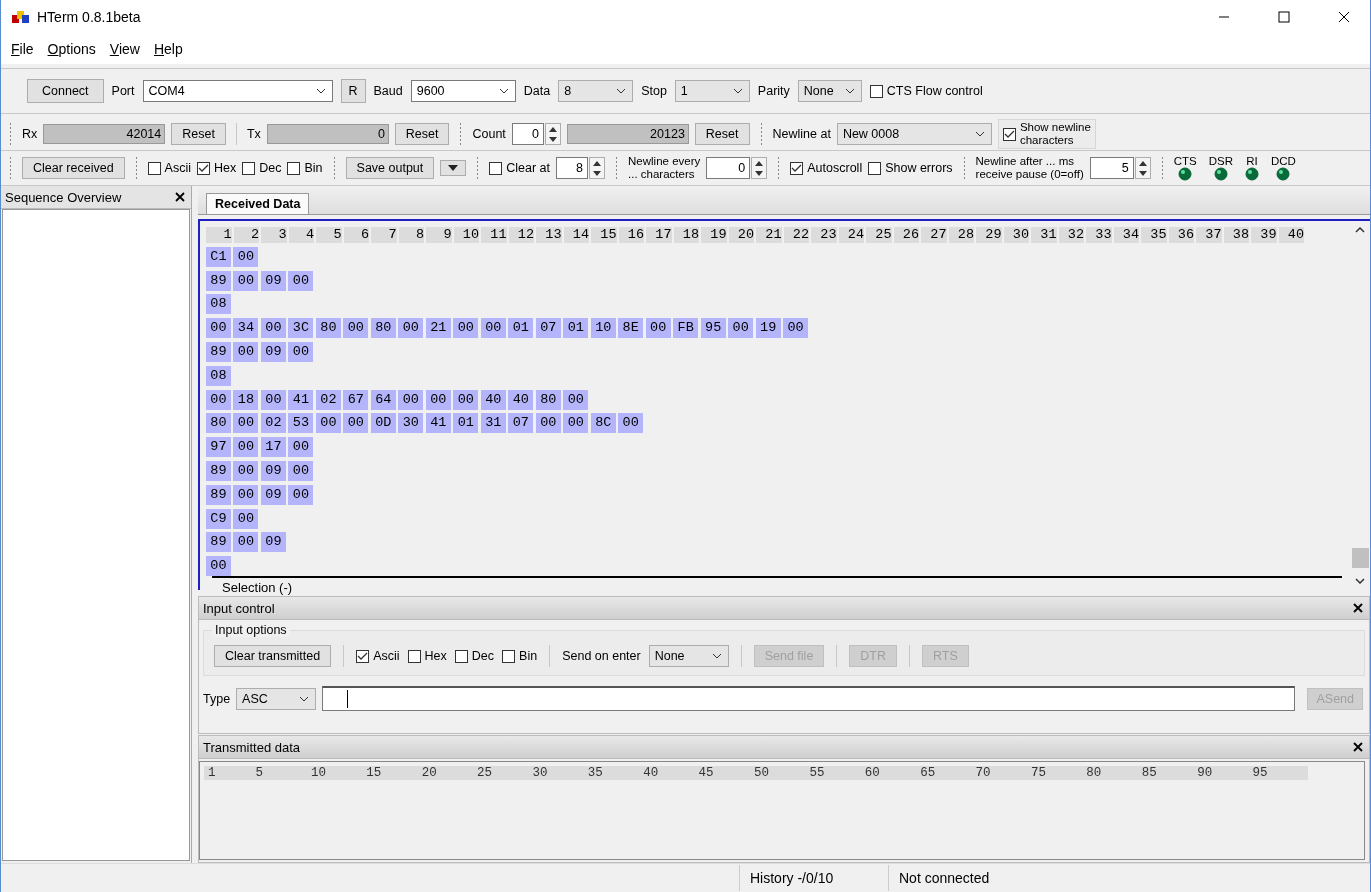 This screenshot has width=1371, height=892. Describe the element at coordinates (769, 235) in the screenshot. I see `column-number: 21` at that location.